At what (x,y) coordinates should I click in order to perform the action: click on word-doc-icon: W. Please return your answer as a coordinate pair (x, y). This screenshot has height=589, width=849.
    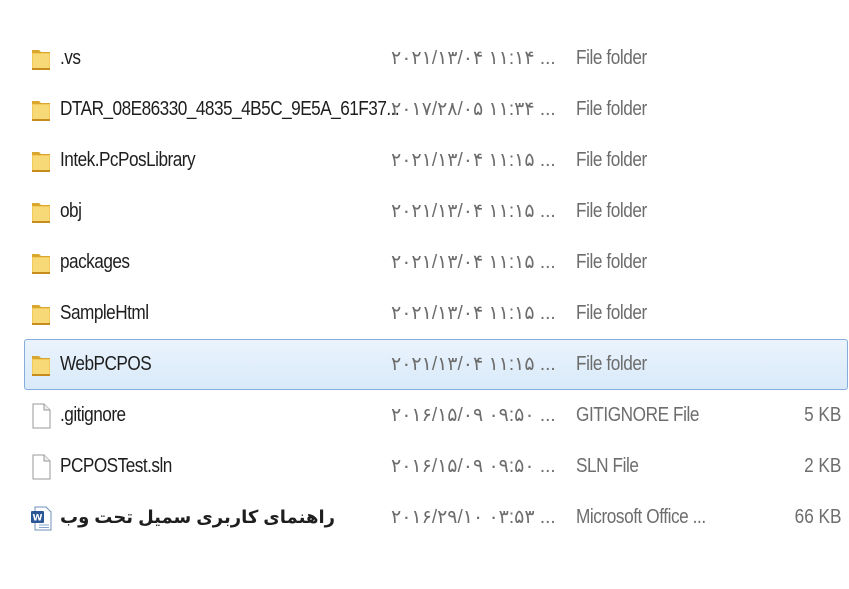
    Looking at the image, I should click on (41, 518).